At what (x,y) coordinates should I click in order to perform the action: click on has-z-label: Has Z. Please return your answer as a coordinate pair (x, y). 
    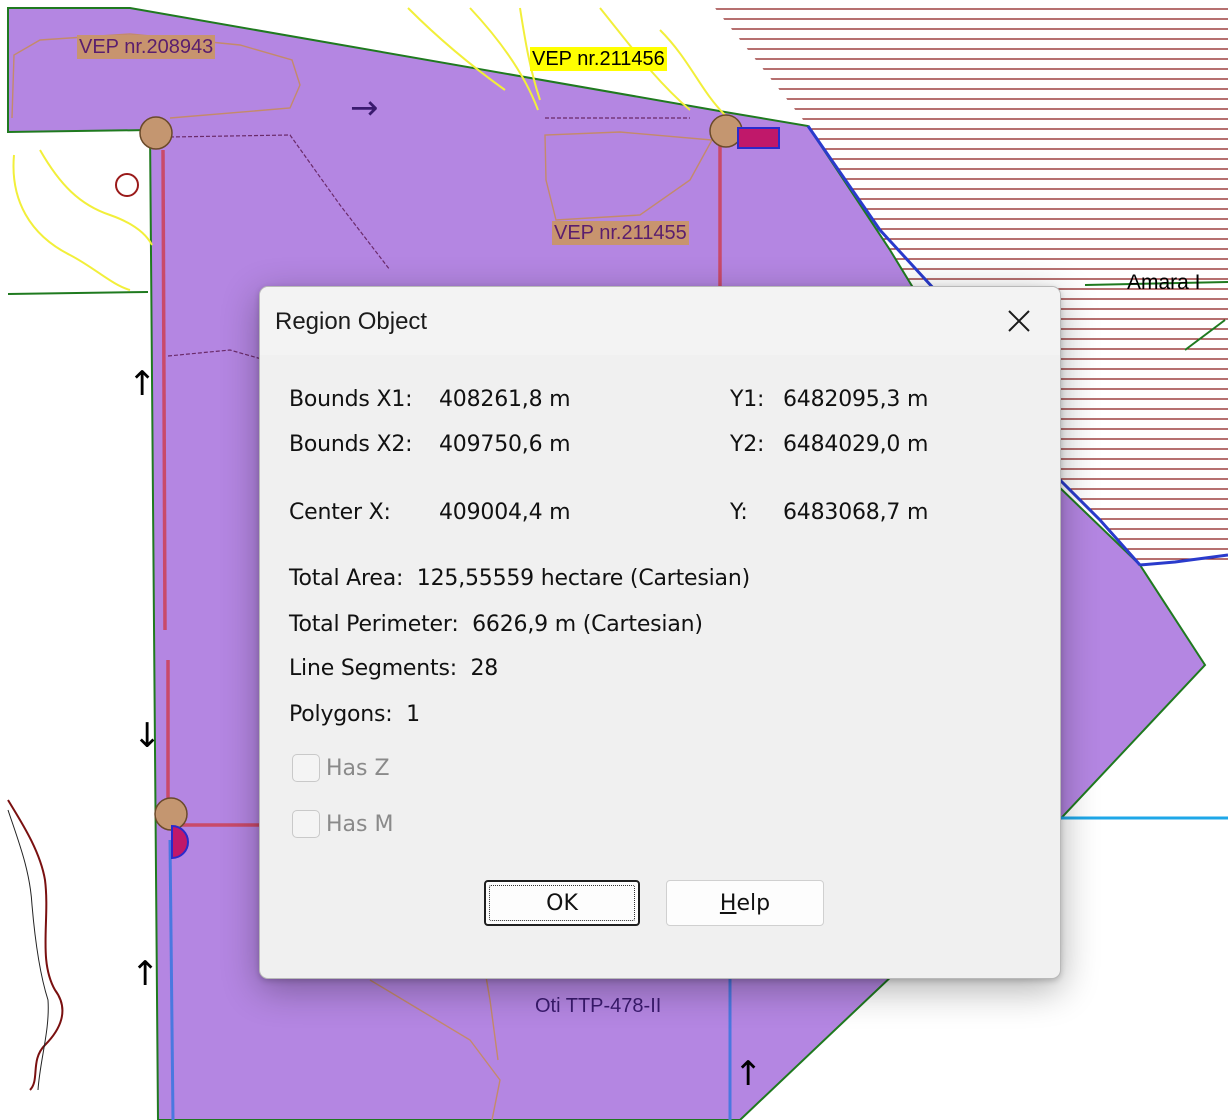
    Looking at the image, I should click on (358, 768).